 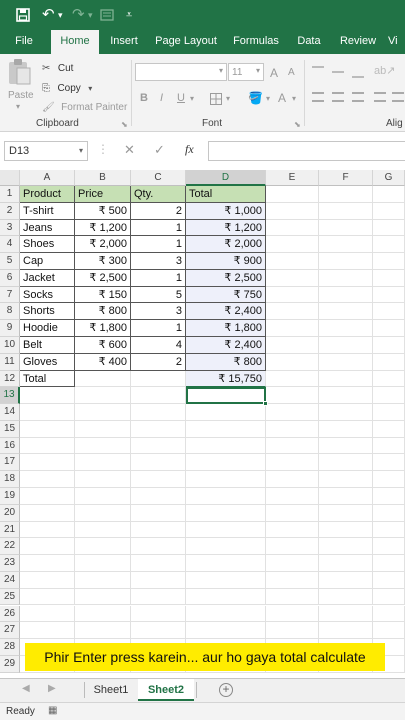 I want to click on cell-e27, so click(x=292, y=631).